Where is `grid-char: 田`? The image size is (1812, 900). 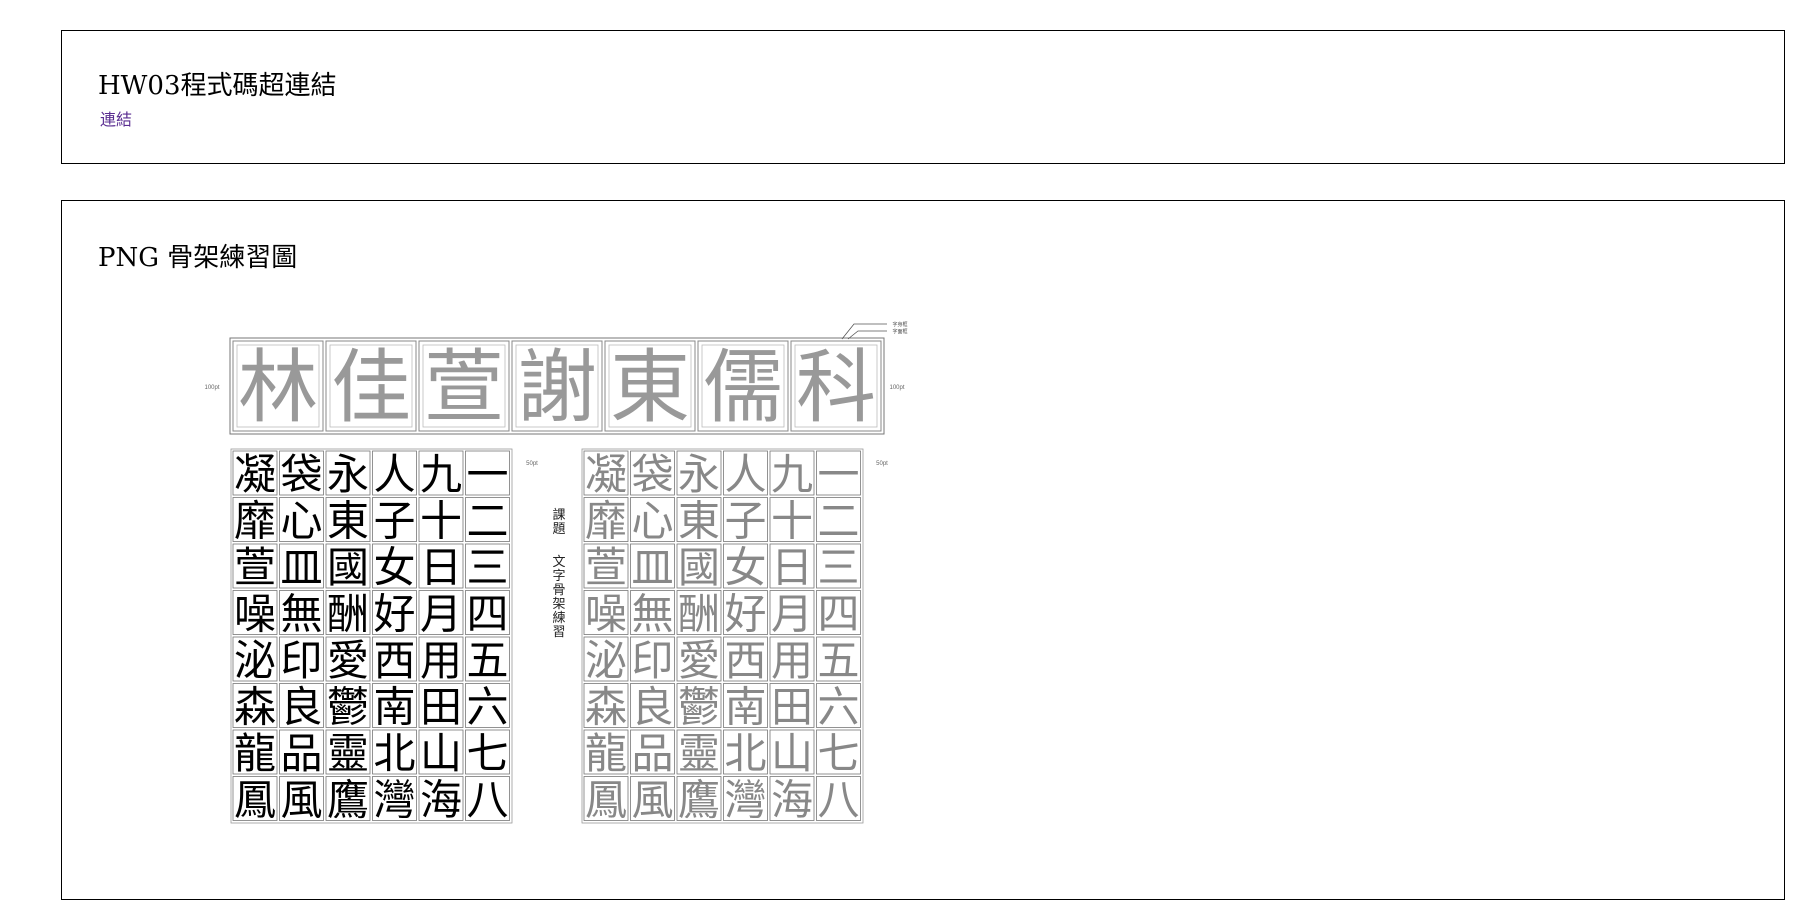
grid-char: 田 is located at coordinates (792, 707).